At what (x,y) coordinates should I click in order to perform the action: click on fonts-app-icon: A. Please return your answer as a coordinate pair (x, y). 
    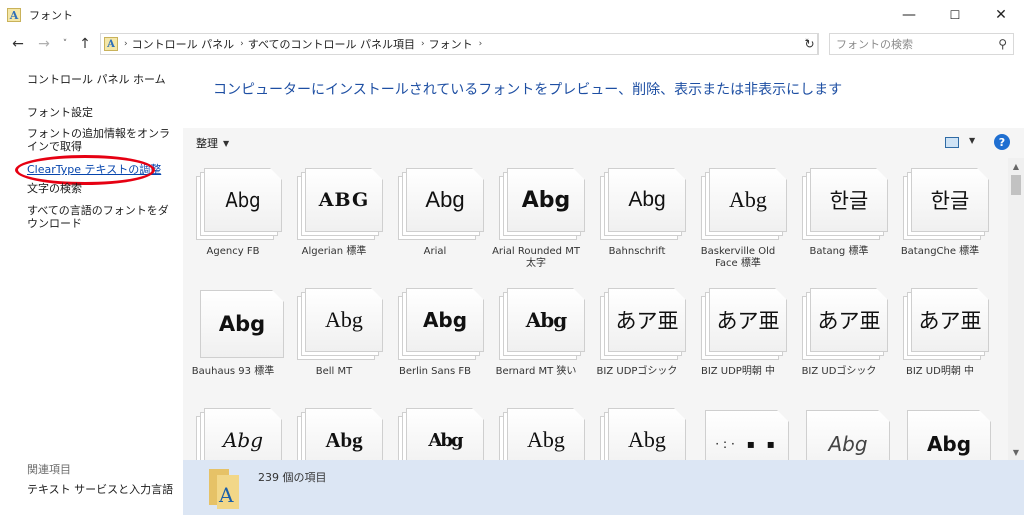
    Looking at the image, I should click on (14, 15).